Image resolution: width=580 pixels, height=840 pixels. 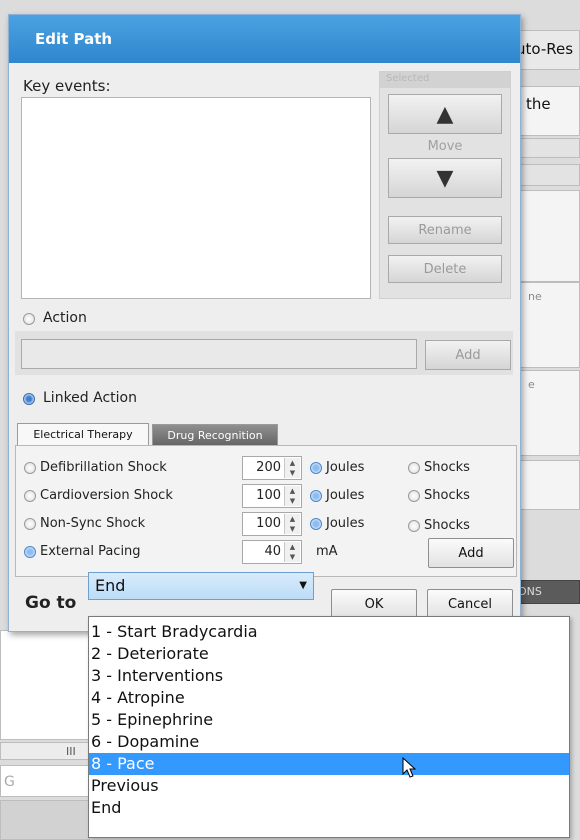 I want to click on selected-group: Selected ▲ Move ▼ Rename Delete, so click(x=445, y=185).